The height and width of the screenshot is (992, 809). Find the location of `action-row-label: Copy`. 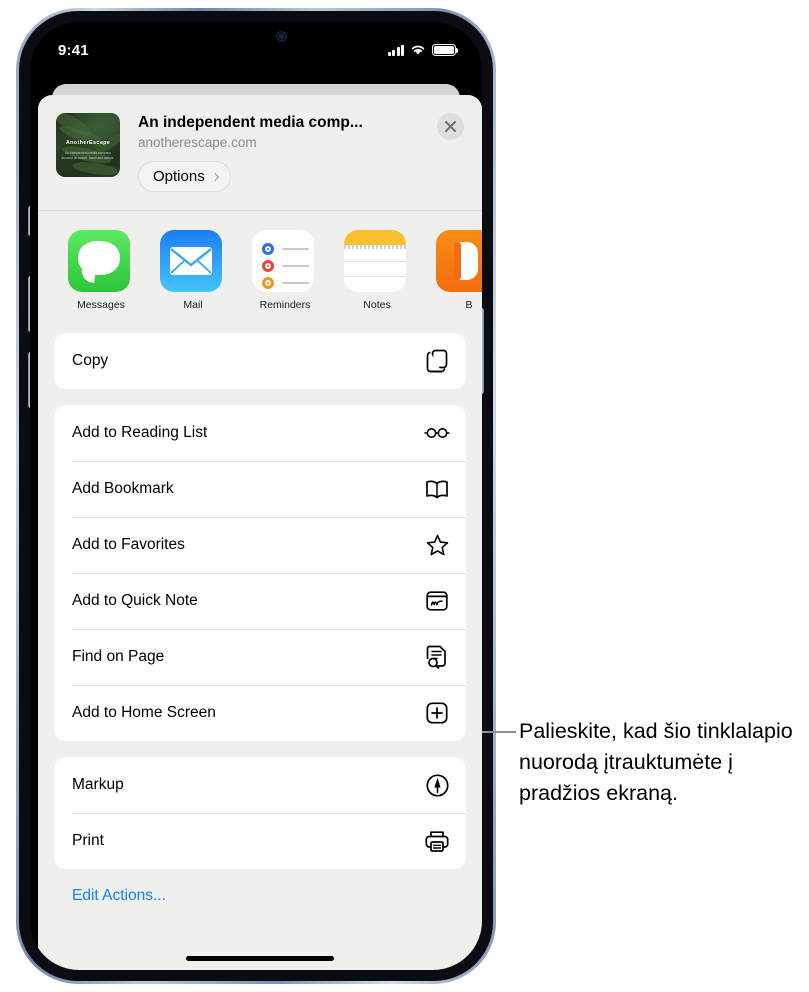

action-row-label: Copy is located at coordinates (90, 360).